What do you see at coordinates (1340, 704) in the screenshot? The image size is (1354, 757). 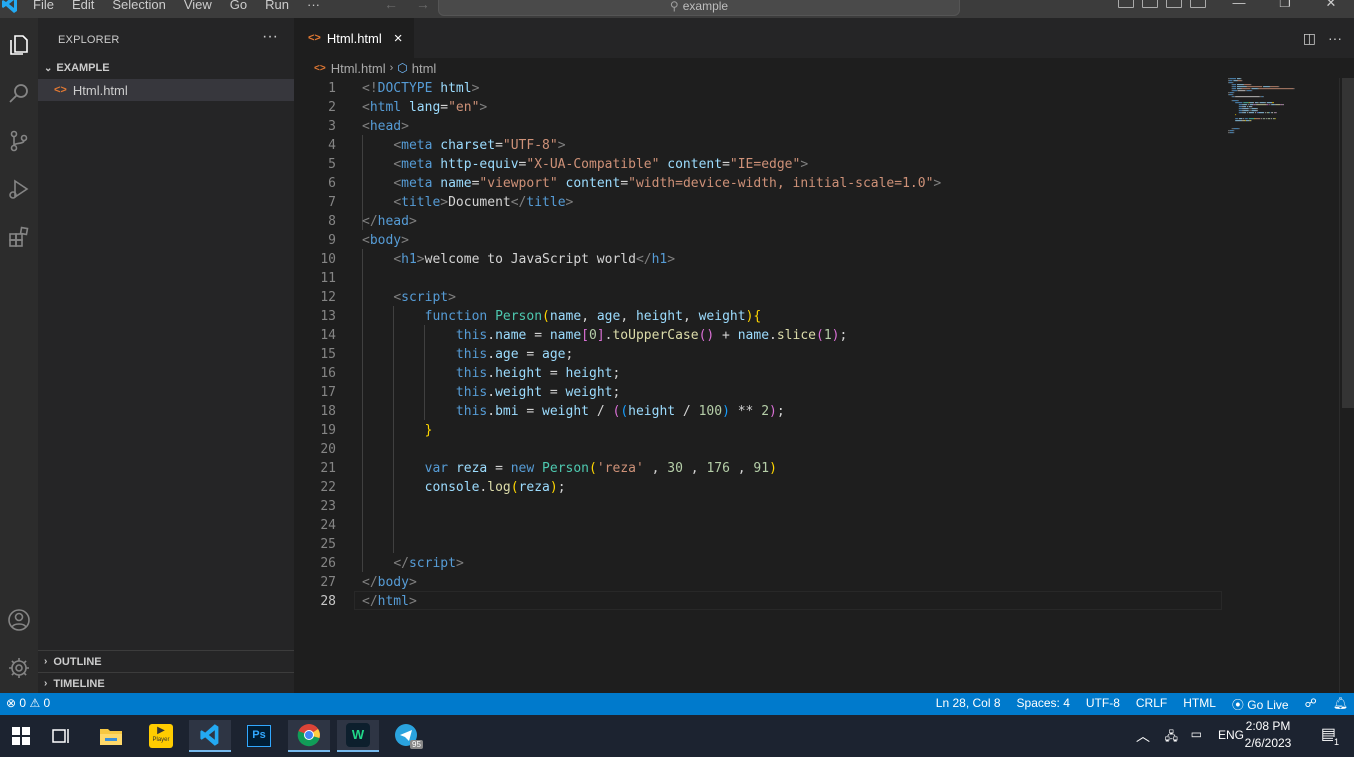 I see `notifications-bell-icon: 🔔︎` at bounding box center [1340, 704].